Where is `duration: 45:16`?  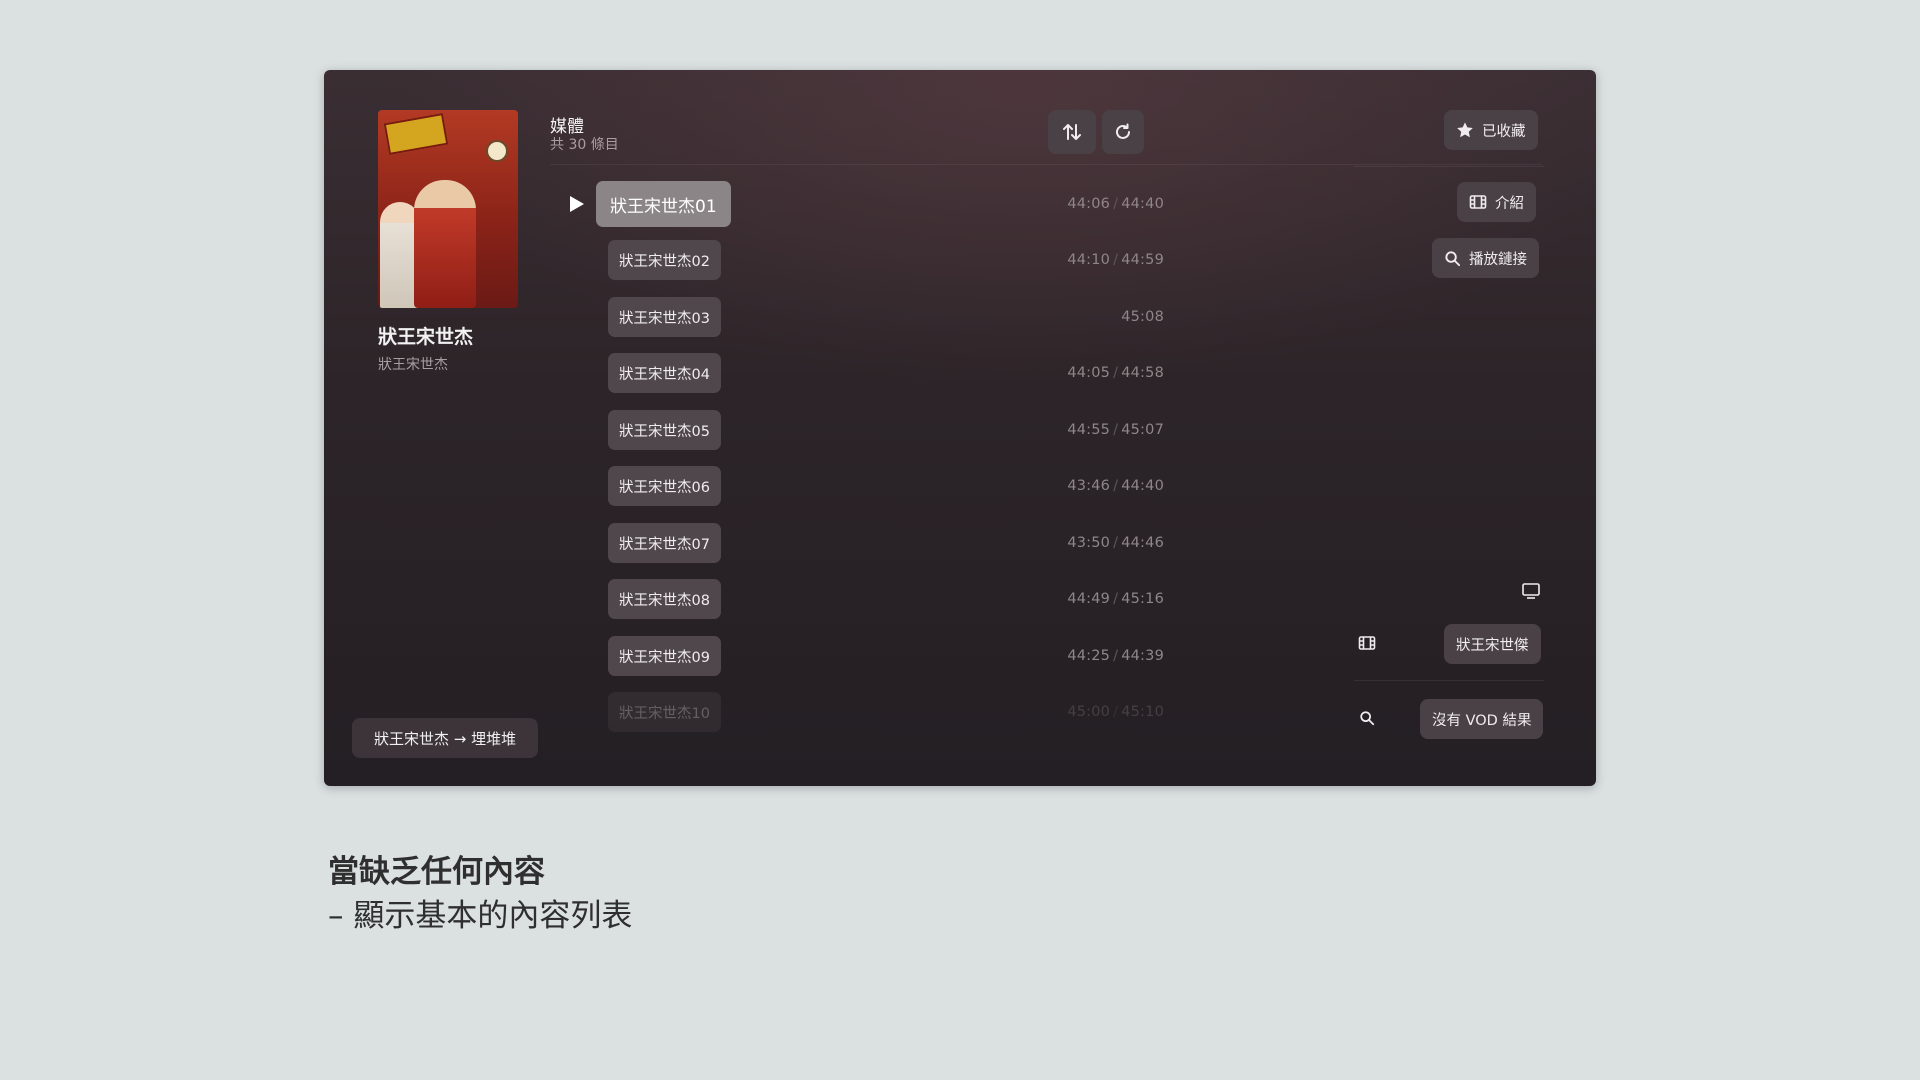 duration: 45:16 is located at coordinates (1142, 599).